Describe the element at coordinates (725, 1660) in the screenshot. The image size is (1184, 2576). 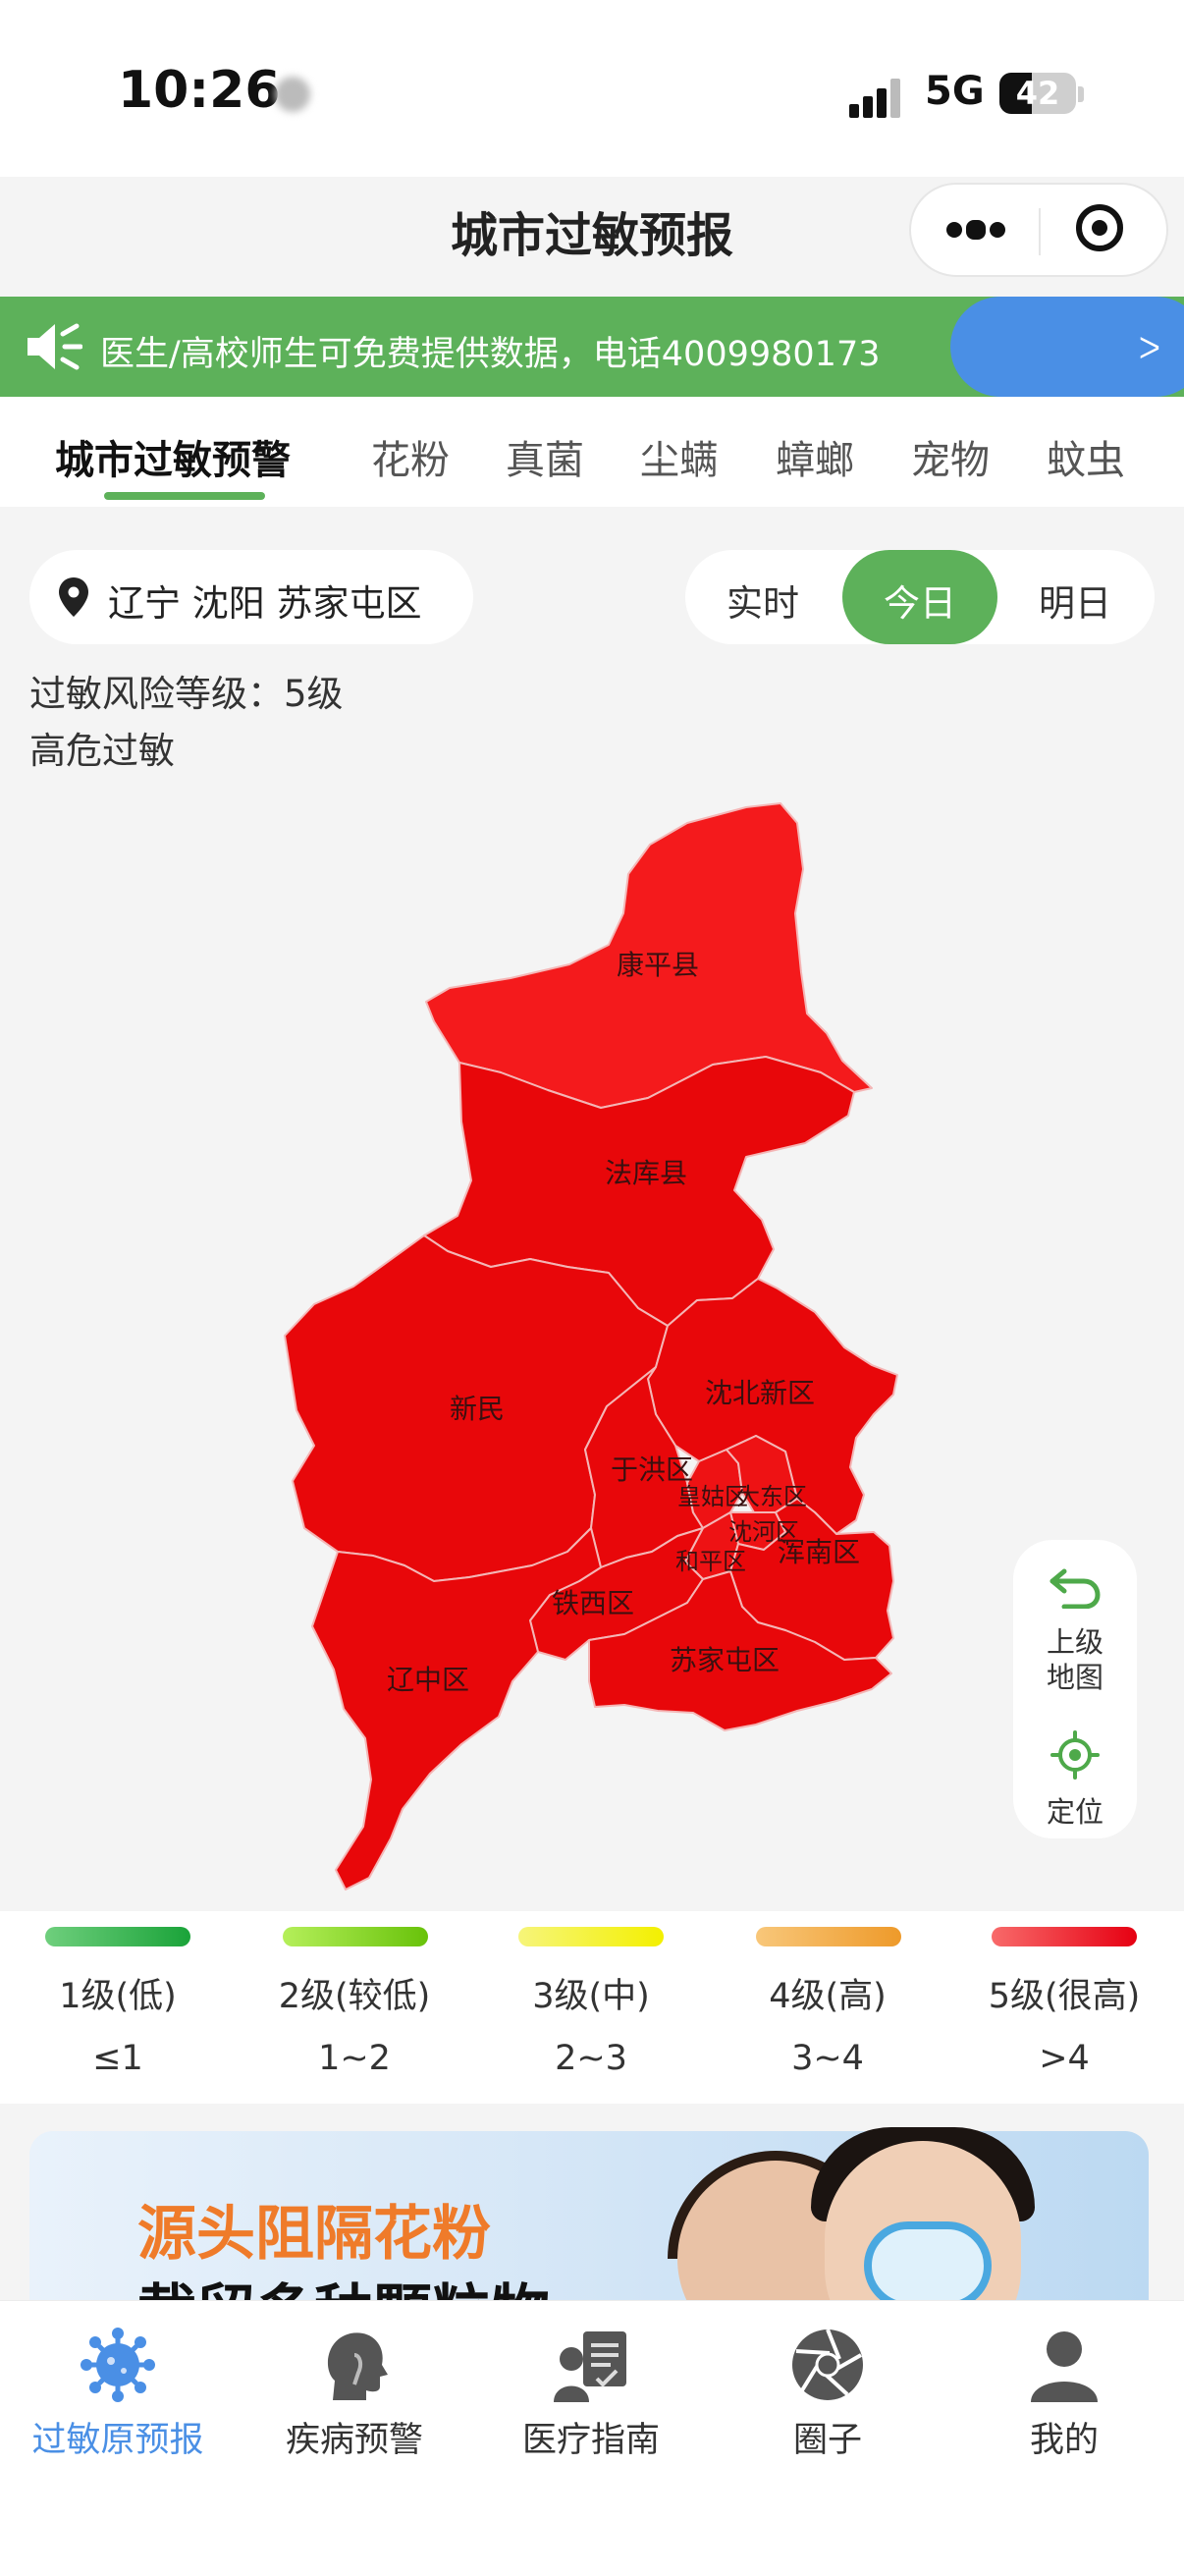
I see `map-label-sujiatun: 苏家屯区` at that location.